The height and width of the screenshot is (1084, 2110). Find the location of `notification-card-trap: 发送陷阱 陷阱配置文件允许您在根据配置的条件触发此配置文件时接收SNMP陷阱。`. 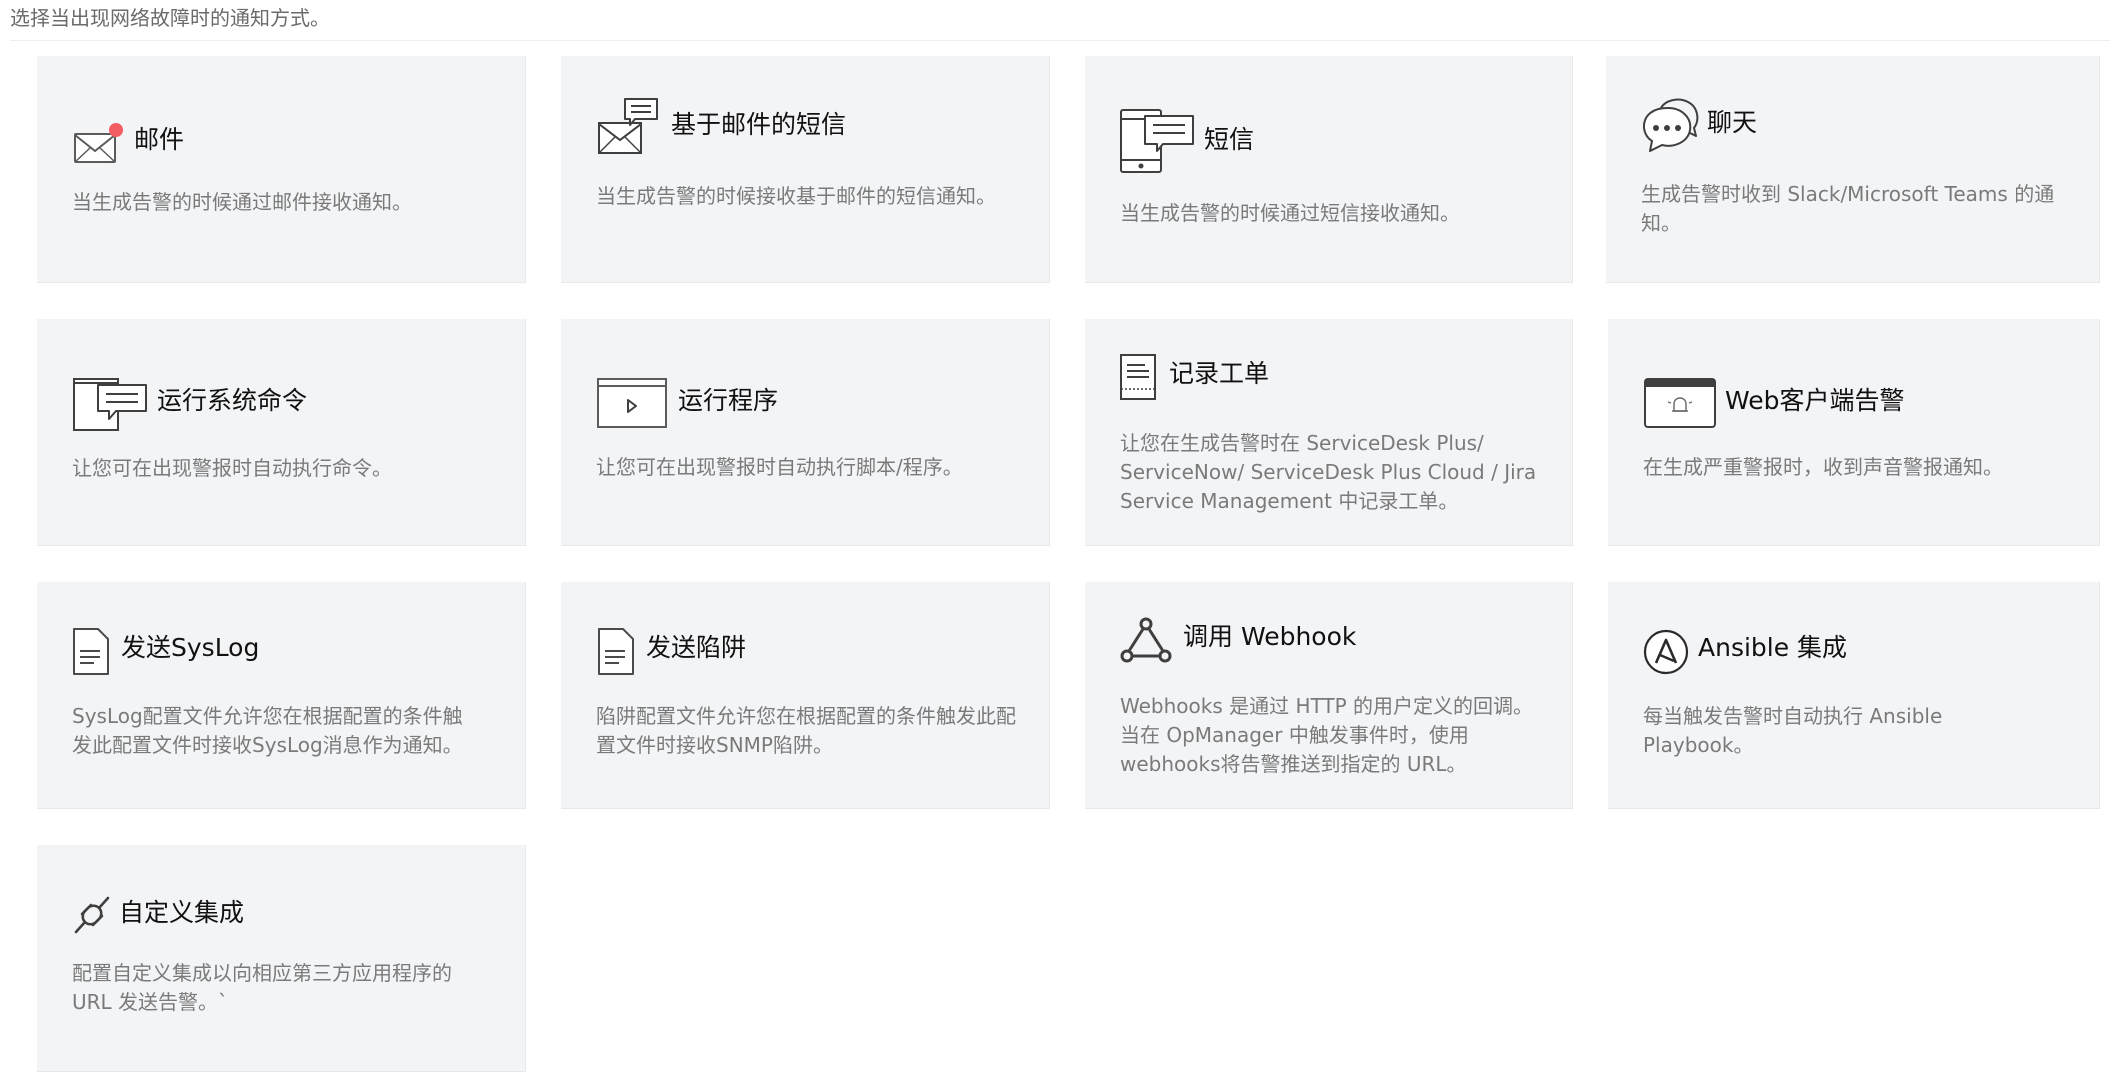

notification-card-trap: 发送陷阱 陷阱配置文件允许您在根据配置的条件触发此配置文件时接收SNMP陷阱。 is located at coordinates (805, 695).